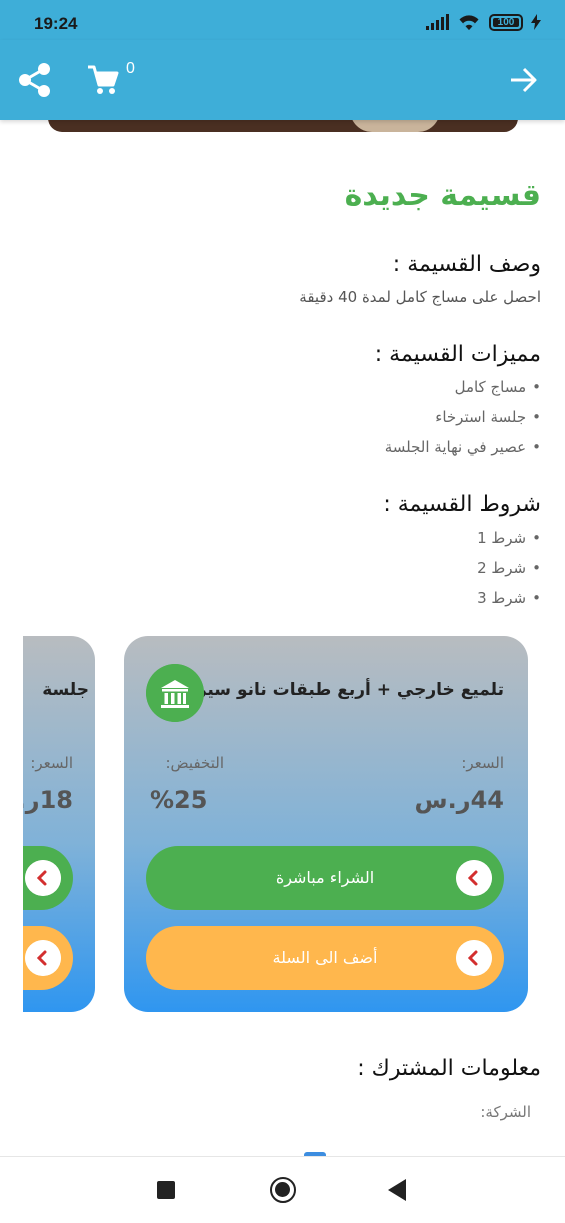 The width and height of the screenshot is (565, 1223). I want to click on list-item: جلسة استرخاء, so click(463, 417).